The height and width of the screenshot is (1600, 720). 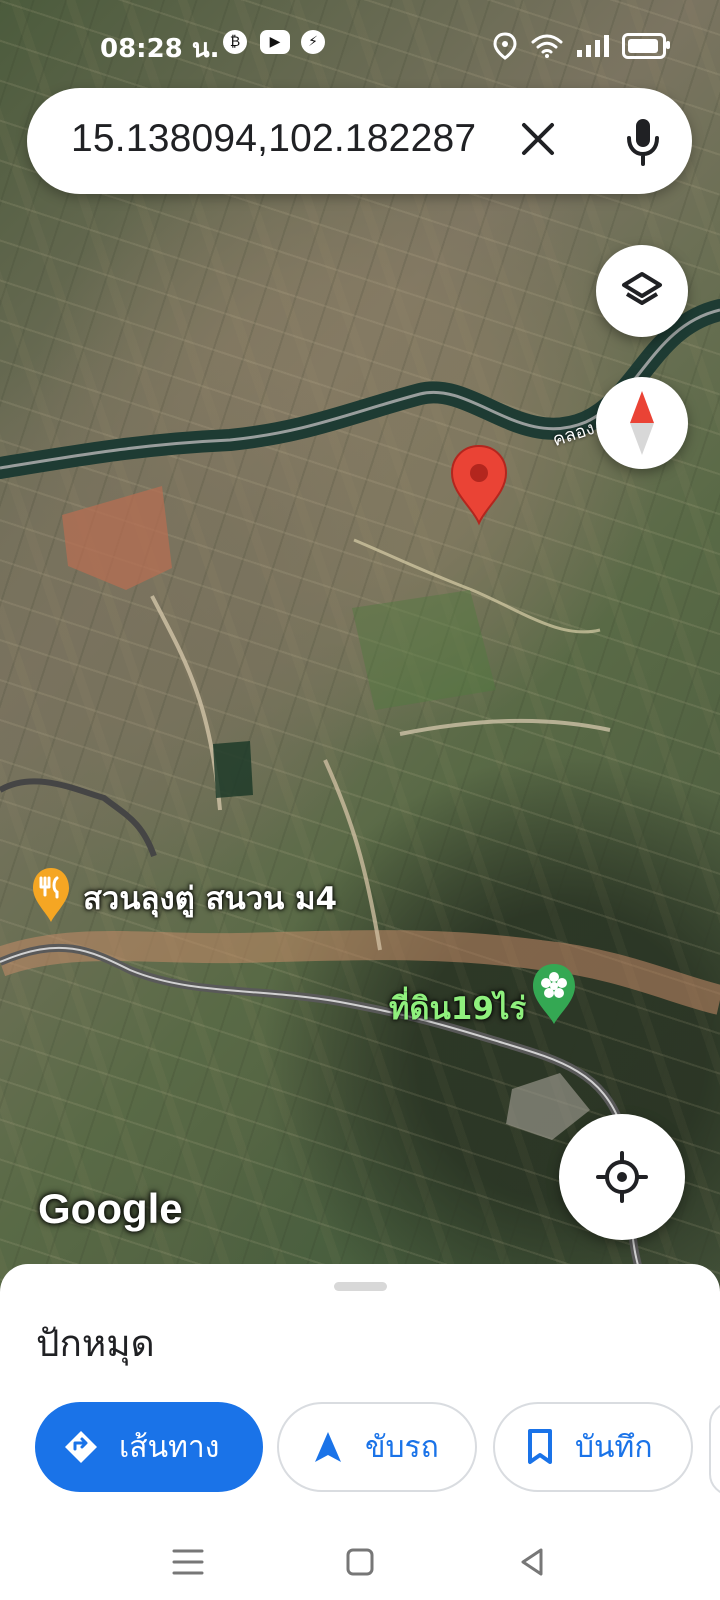 I want to click on pond, so click(x=233, y=769).